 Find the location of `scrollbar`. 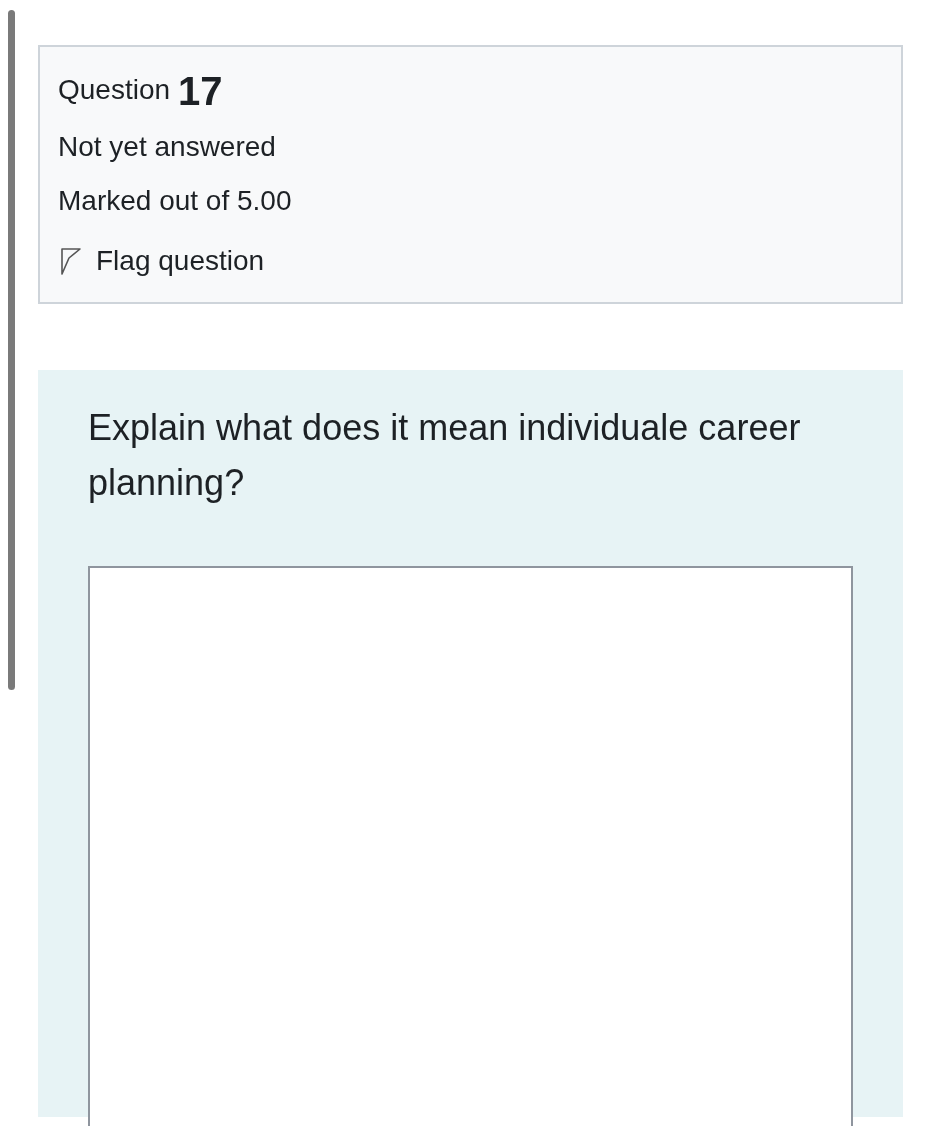

scrollbar is located at coordinates (11, 350).